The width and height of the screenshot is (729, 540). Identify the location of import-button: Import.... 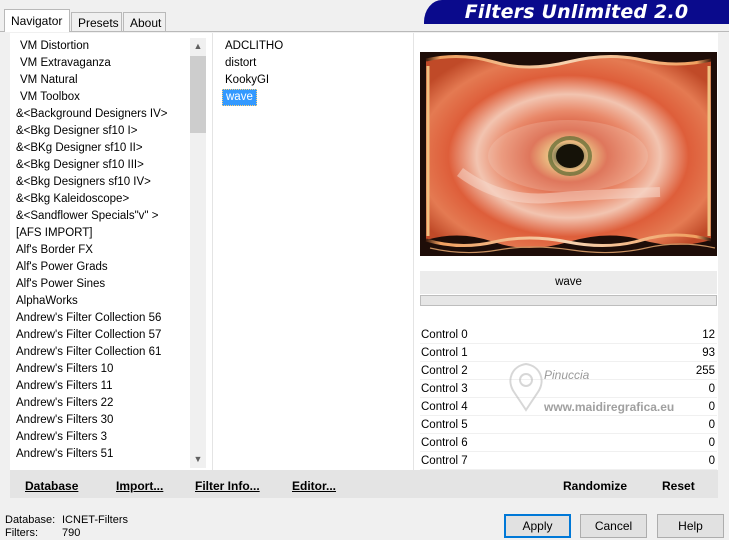
(139, 486).